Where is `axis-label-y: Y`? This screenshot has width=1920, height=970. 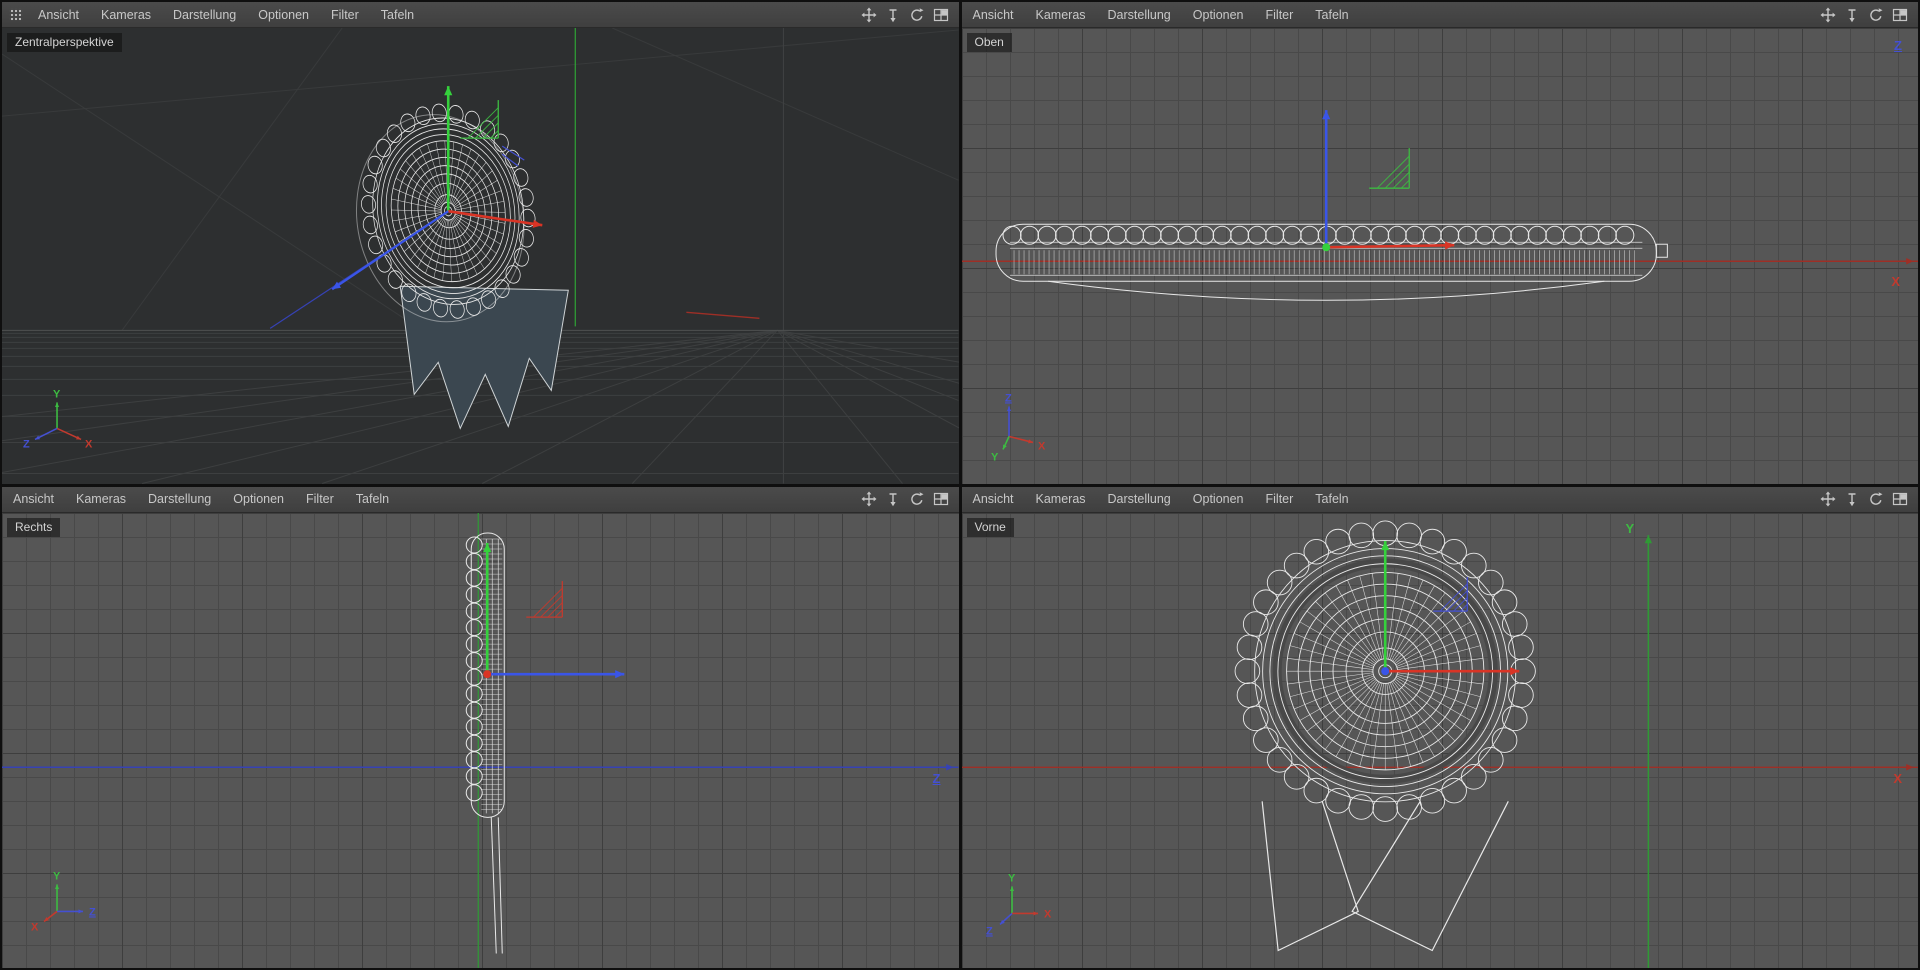
axis-label-y: Y is located at coordinates (1630, 528).